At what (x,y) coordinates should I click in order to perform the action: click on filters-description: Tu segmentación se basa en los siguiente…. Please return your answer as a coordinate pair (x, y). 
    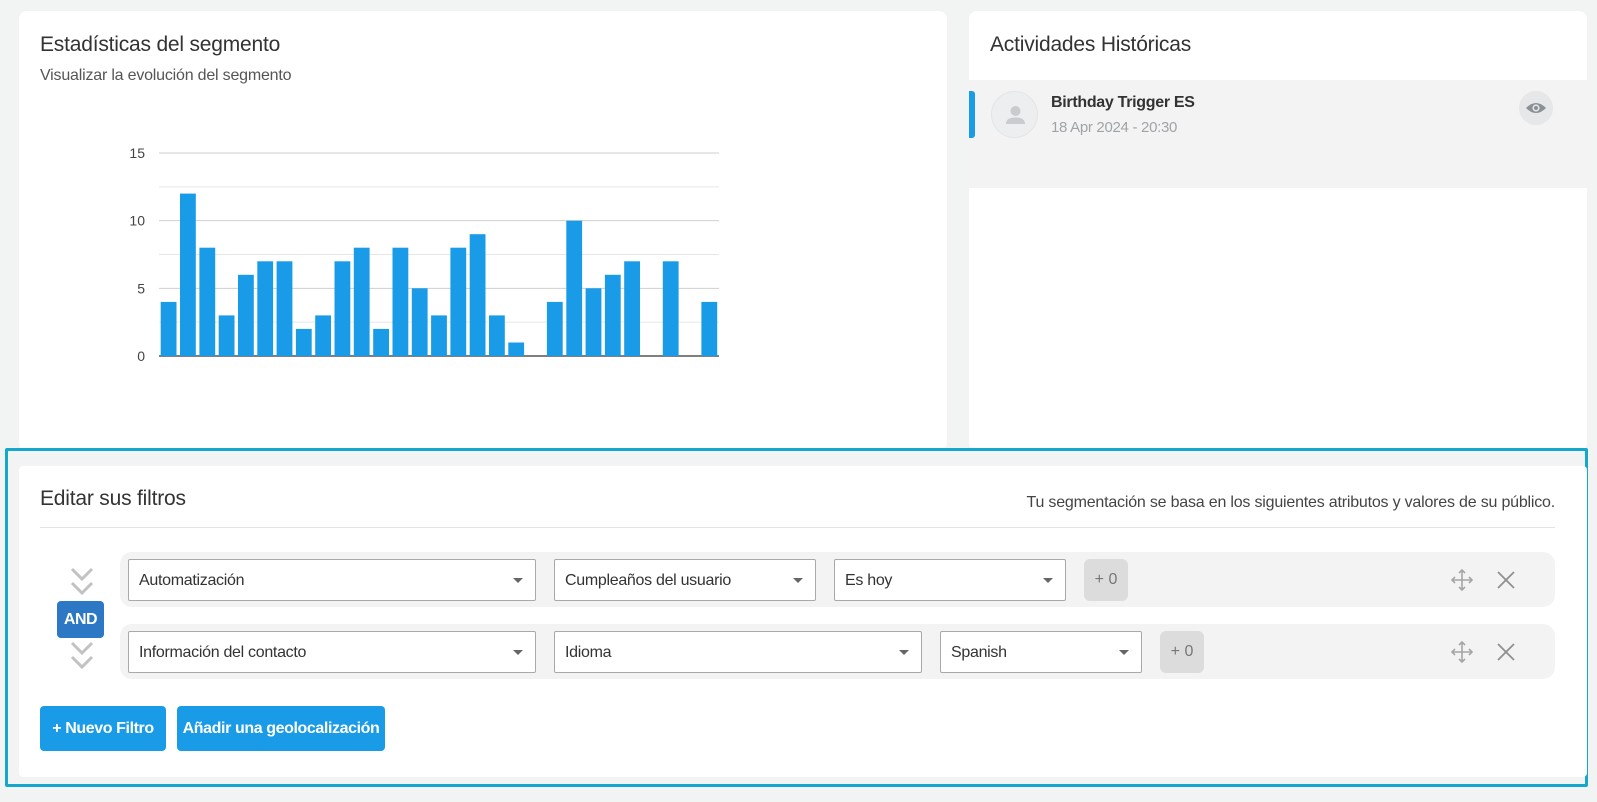
    Looking at the image, I should click on (1290, 502).